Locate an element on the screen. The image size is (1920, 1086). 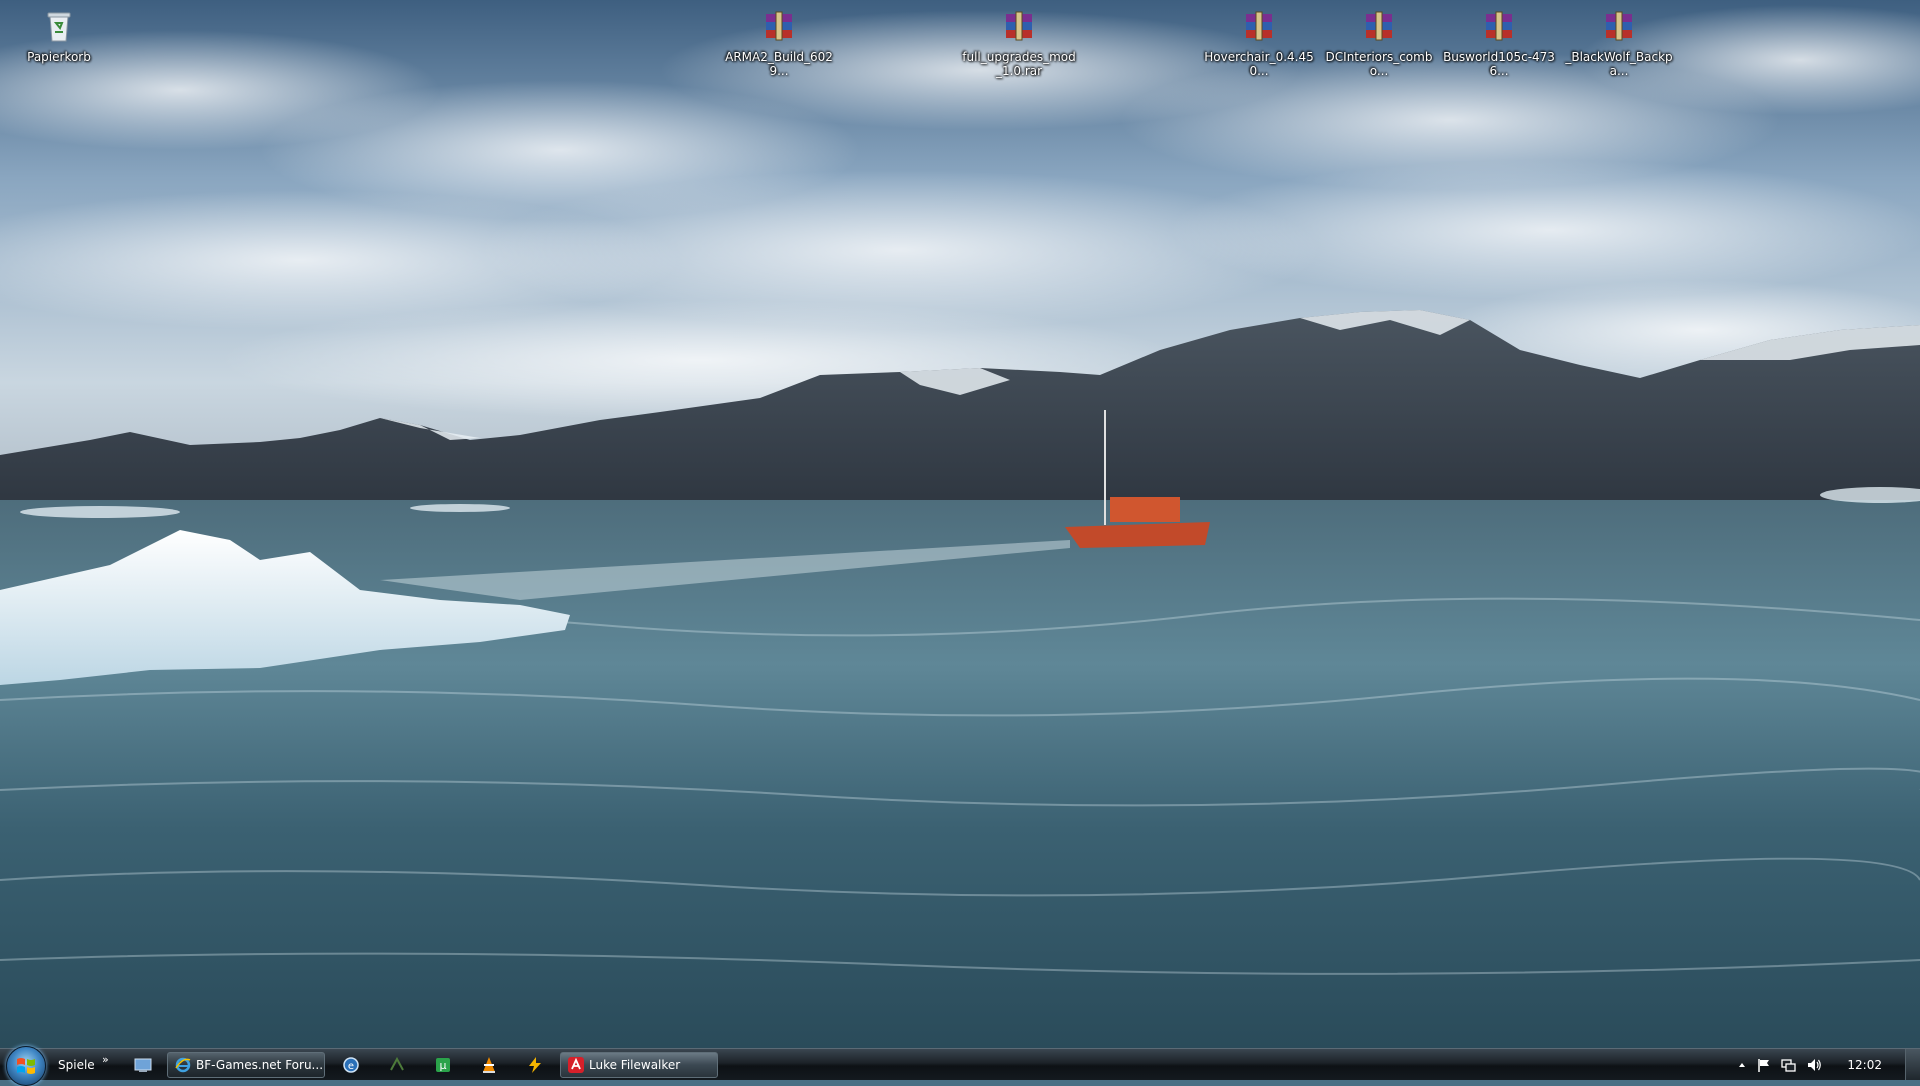
desktop-icon-recycle-bin: Papierkorb is located at coordinates (59, 36).